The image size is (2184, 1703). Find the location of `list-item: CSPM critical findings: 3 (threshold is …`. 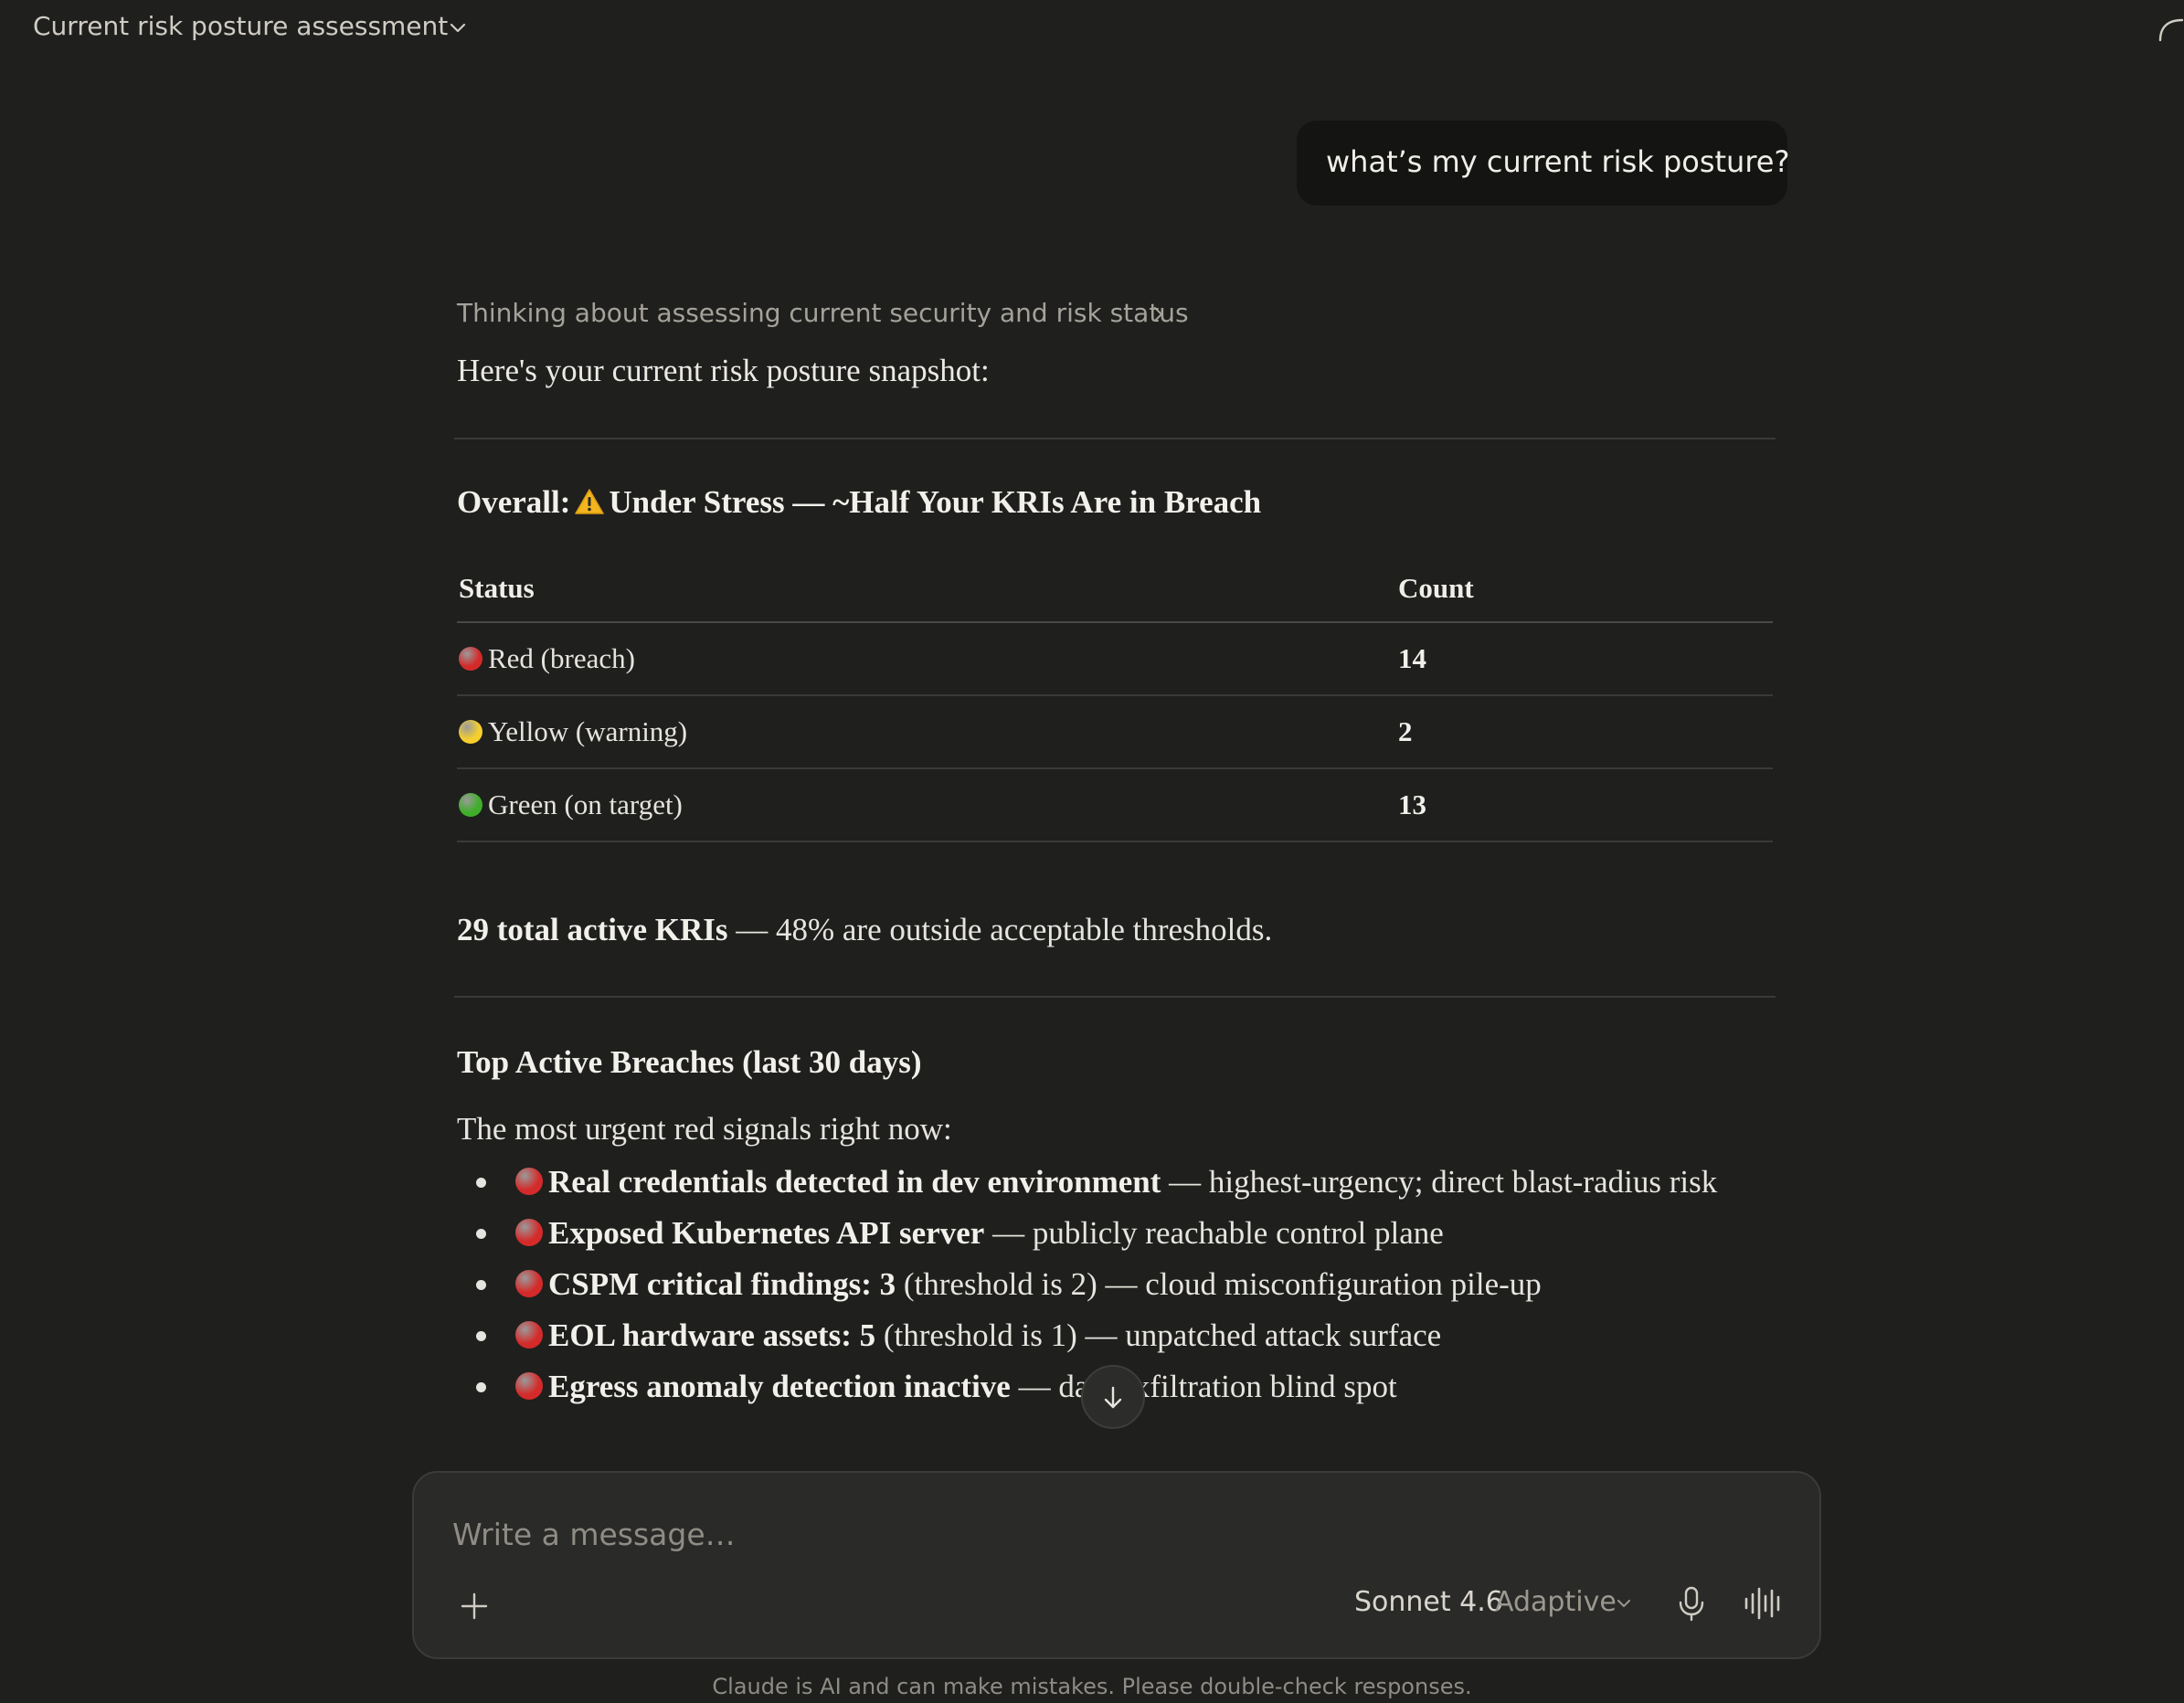

list-item: CSPM critical findings: 3 (threshold is … is located at coordinates (1135, 1284).